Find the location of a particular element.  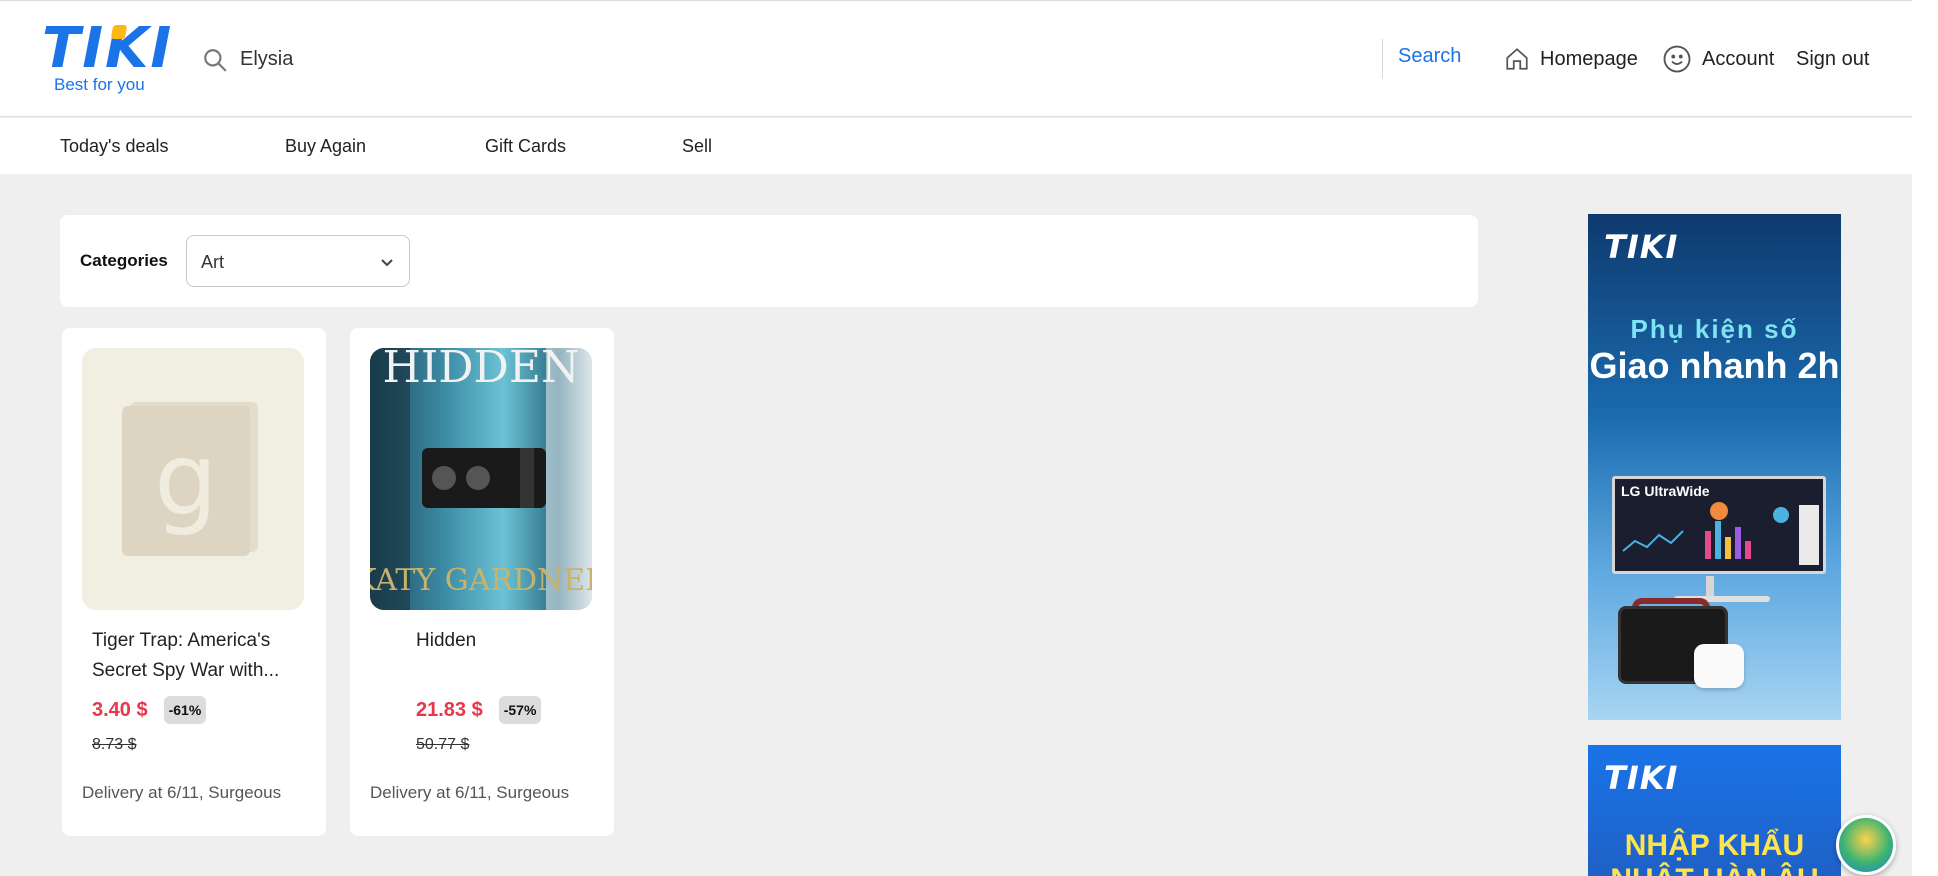

logo-accent-dot is located at coordinates (119, 32).